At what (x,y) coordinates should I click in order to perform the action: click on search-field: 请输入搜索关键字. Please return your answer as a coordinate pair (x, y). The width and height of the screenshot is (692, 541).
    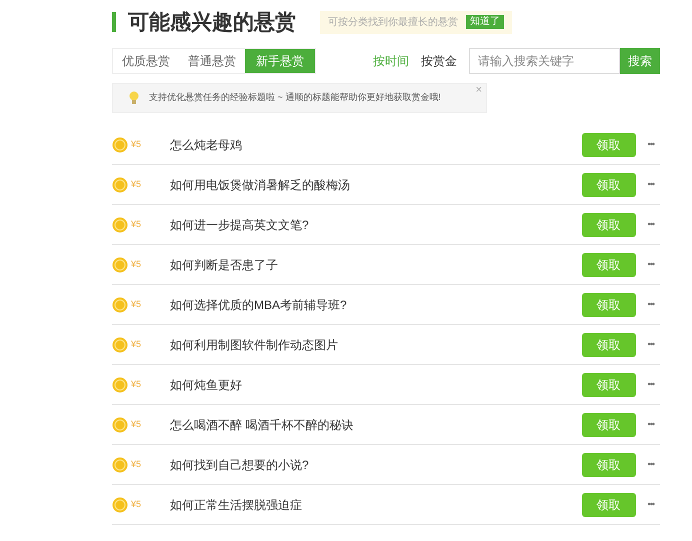
    Looking at the image, I should click on (544, 61).